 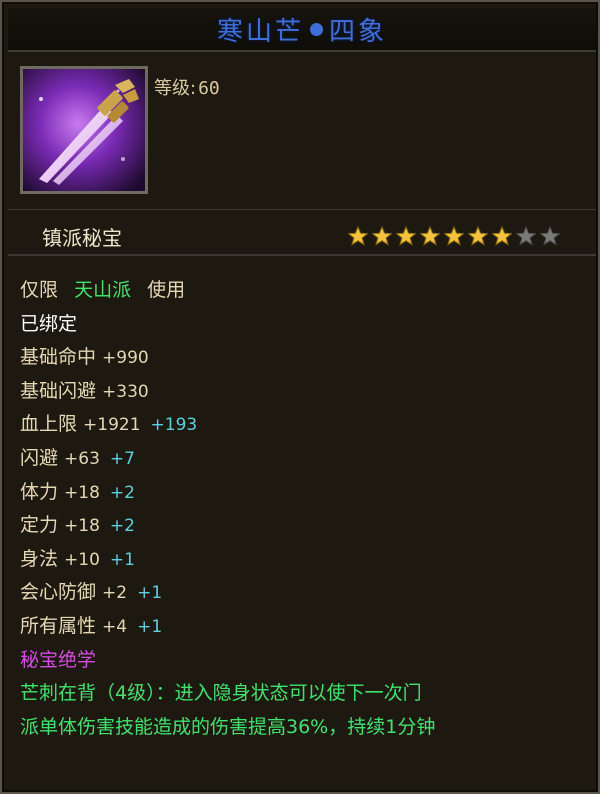 I want to click on stat-name: 身法, so click(x=39, y=558).